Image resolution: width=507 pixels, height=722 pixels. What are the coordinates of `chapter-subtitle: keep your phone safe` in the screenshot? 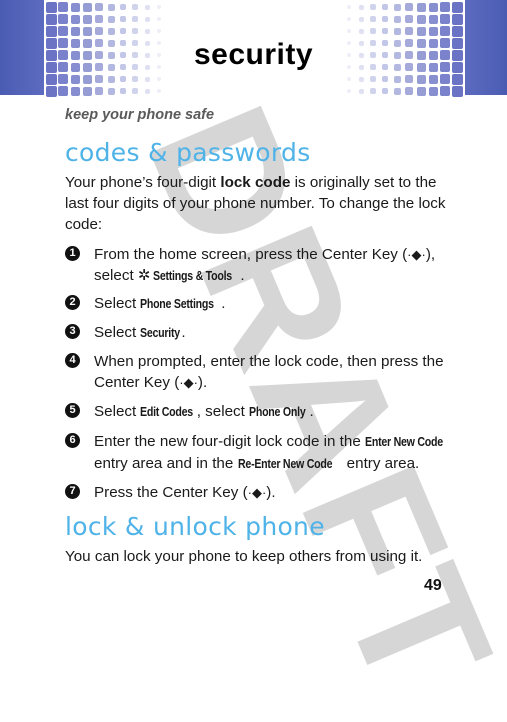 It's located at (140, 115).